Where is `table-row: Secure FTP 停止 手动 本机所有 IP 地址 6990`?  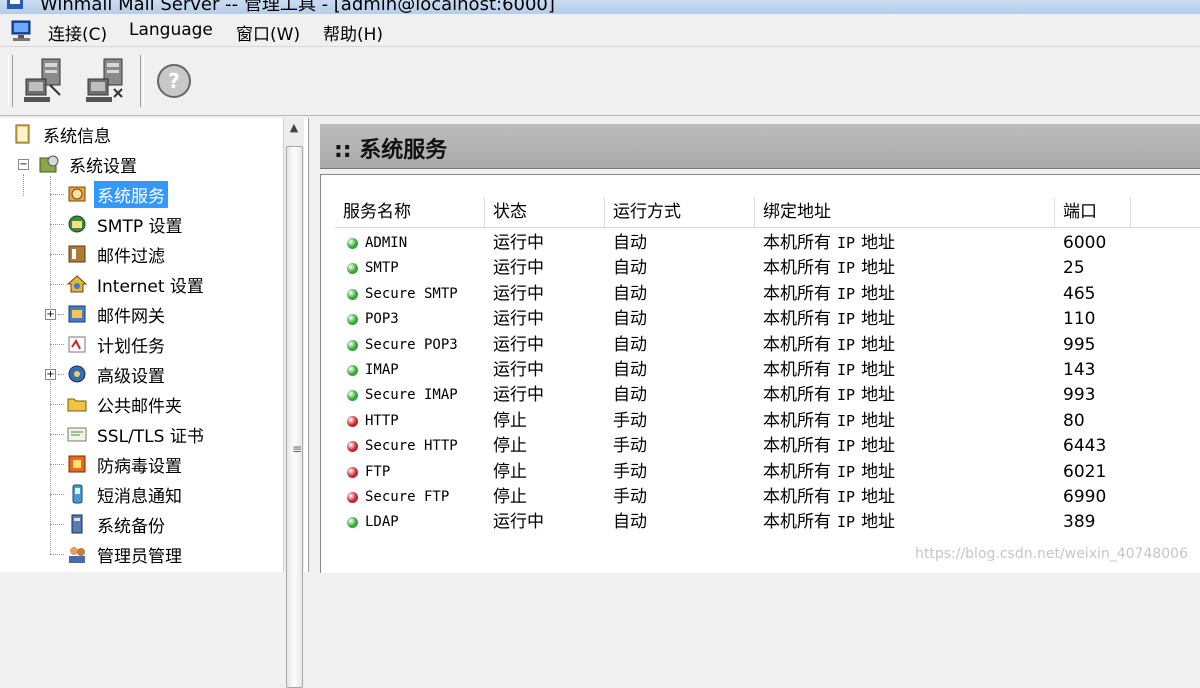 table-row: Secure FTP 停止 手动 本机所有 IP 地址 6990 is located at coordinates (767, 497).